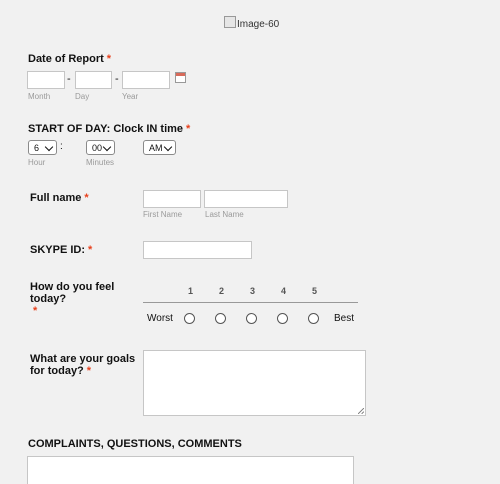 Image resolution: width=500 pixels, height=484 pixels. What do you see at coordinates (160, 318) in the screenshot?
I see `scale-low-label: Worst` at bounding box center [160, 318].